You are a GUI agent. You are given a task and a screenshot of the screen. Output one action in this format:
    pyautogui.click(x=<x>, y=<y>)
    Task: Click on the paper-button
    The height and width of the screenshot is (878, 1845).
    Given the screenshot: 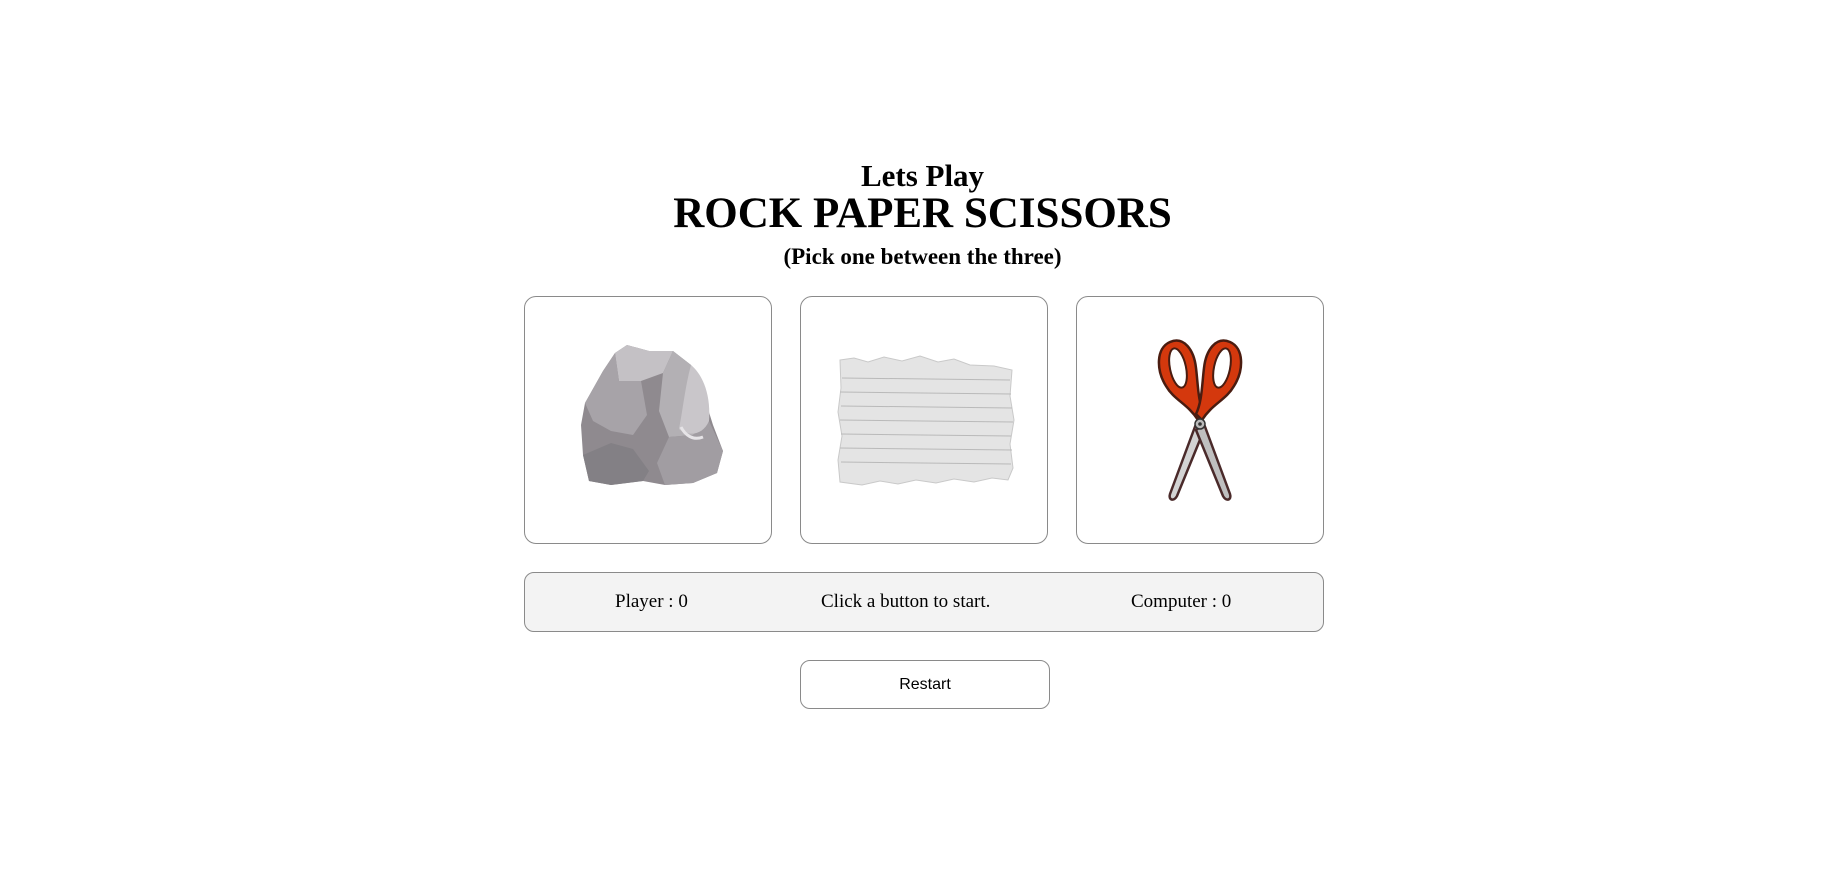 What is the action you would take?
    pyautogui.click(x=924, y=420)
    